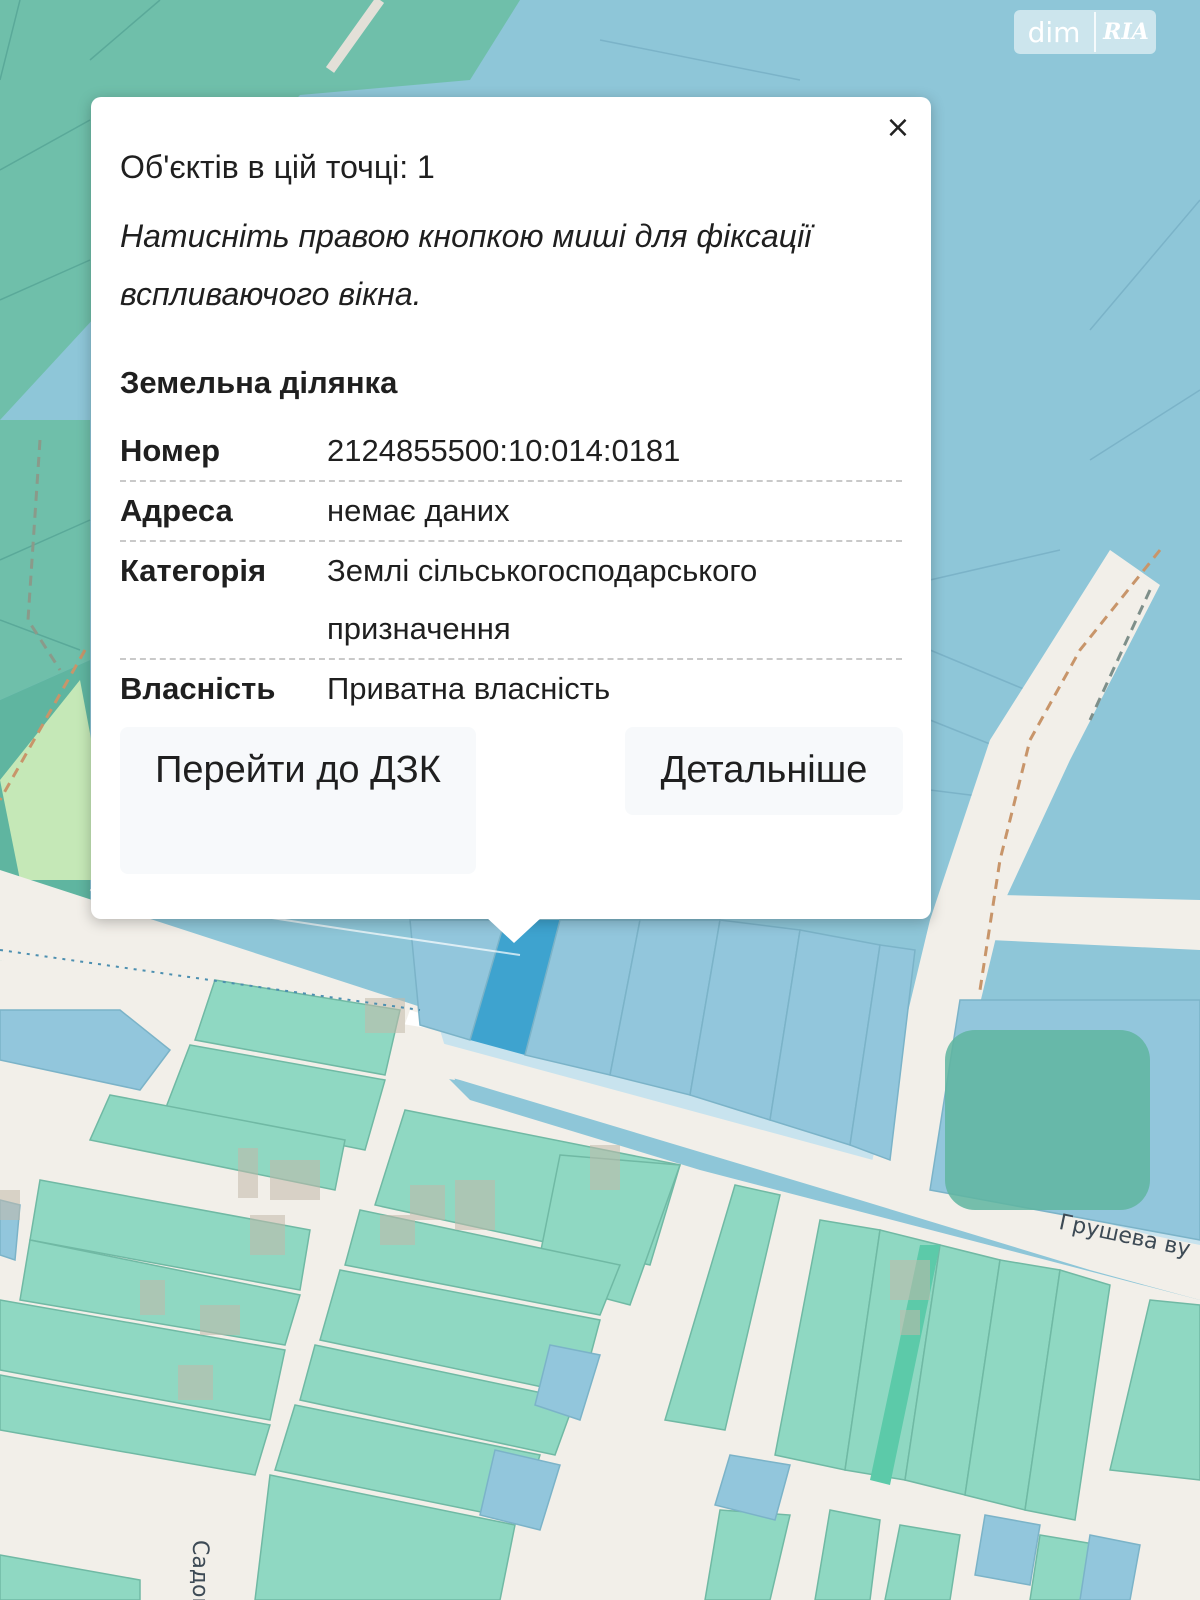 The height and width of the screenshot is (1600, 1200). What do you see at coordinates (1126, 32) in the screenshot?
I see `watermark-ria-text: RIA` at bounding box center [1126, 32].